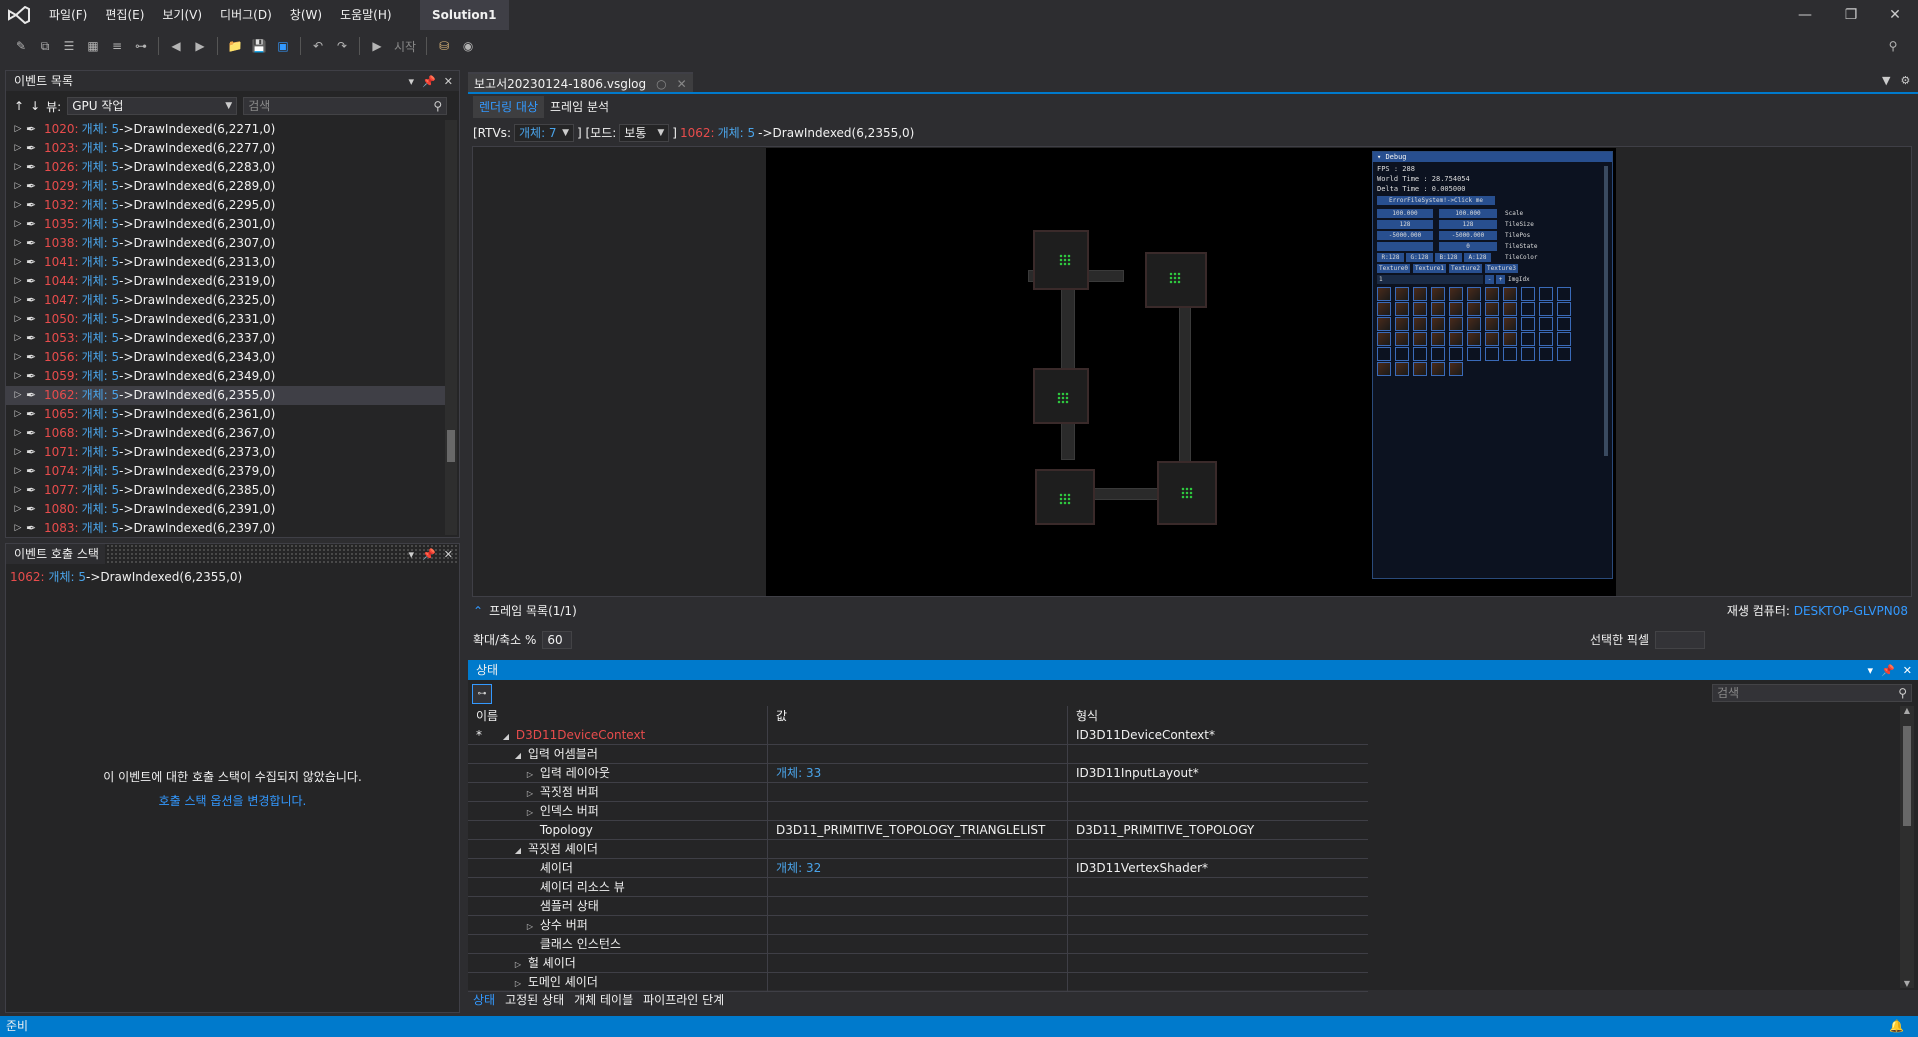  I want to click on debug-value-a: 128, so click(1405, 224).